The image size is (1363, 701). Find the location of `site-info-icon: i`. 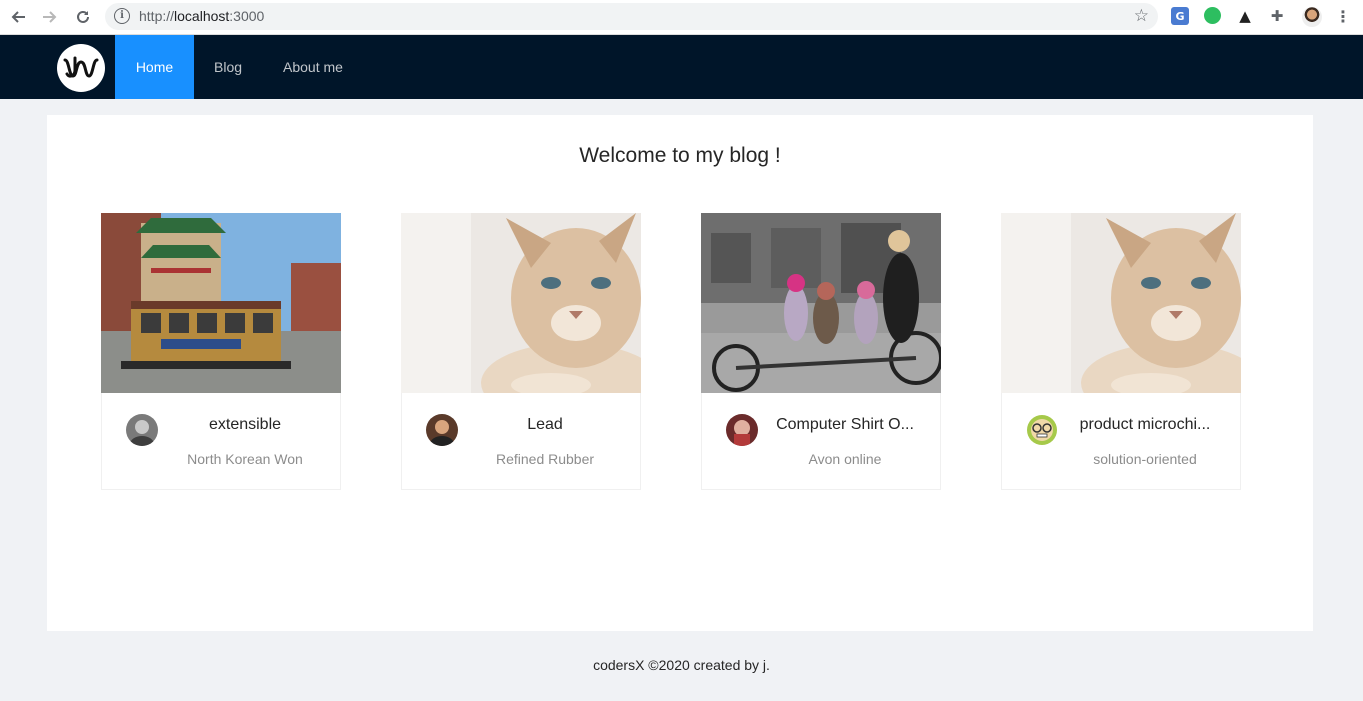

site-info-icon: i is located at coordinates (122, 16).